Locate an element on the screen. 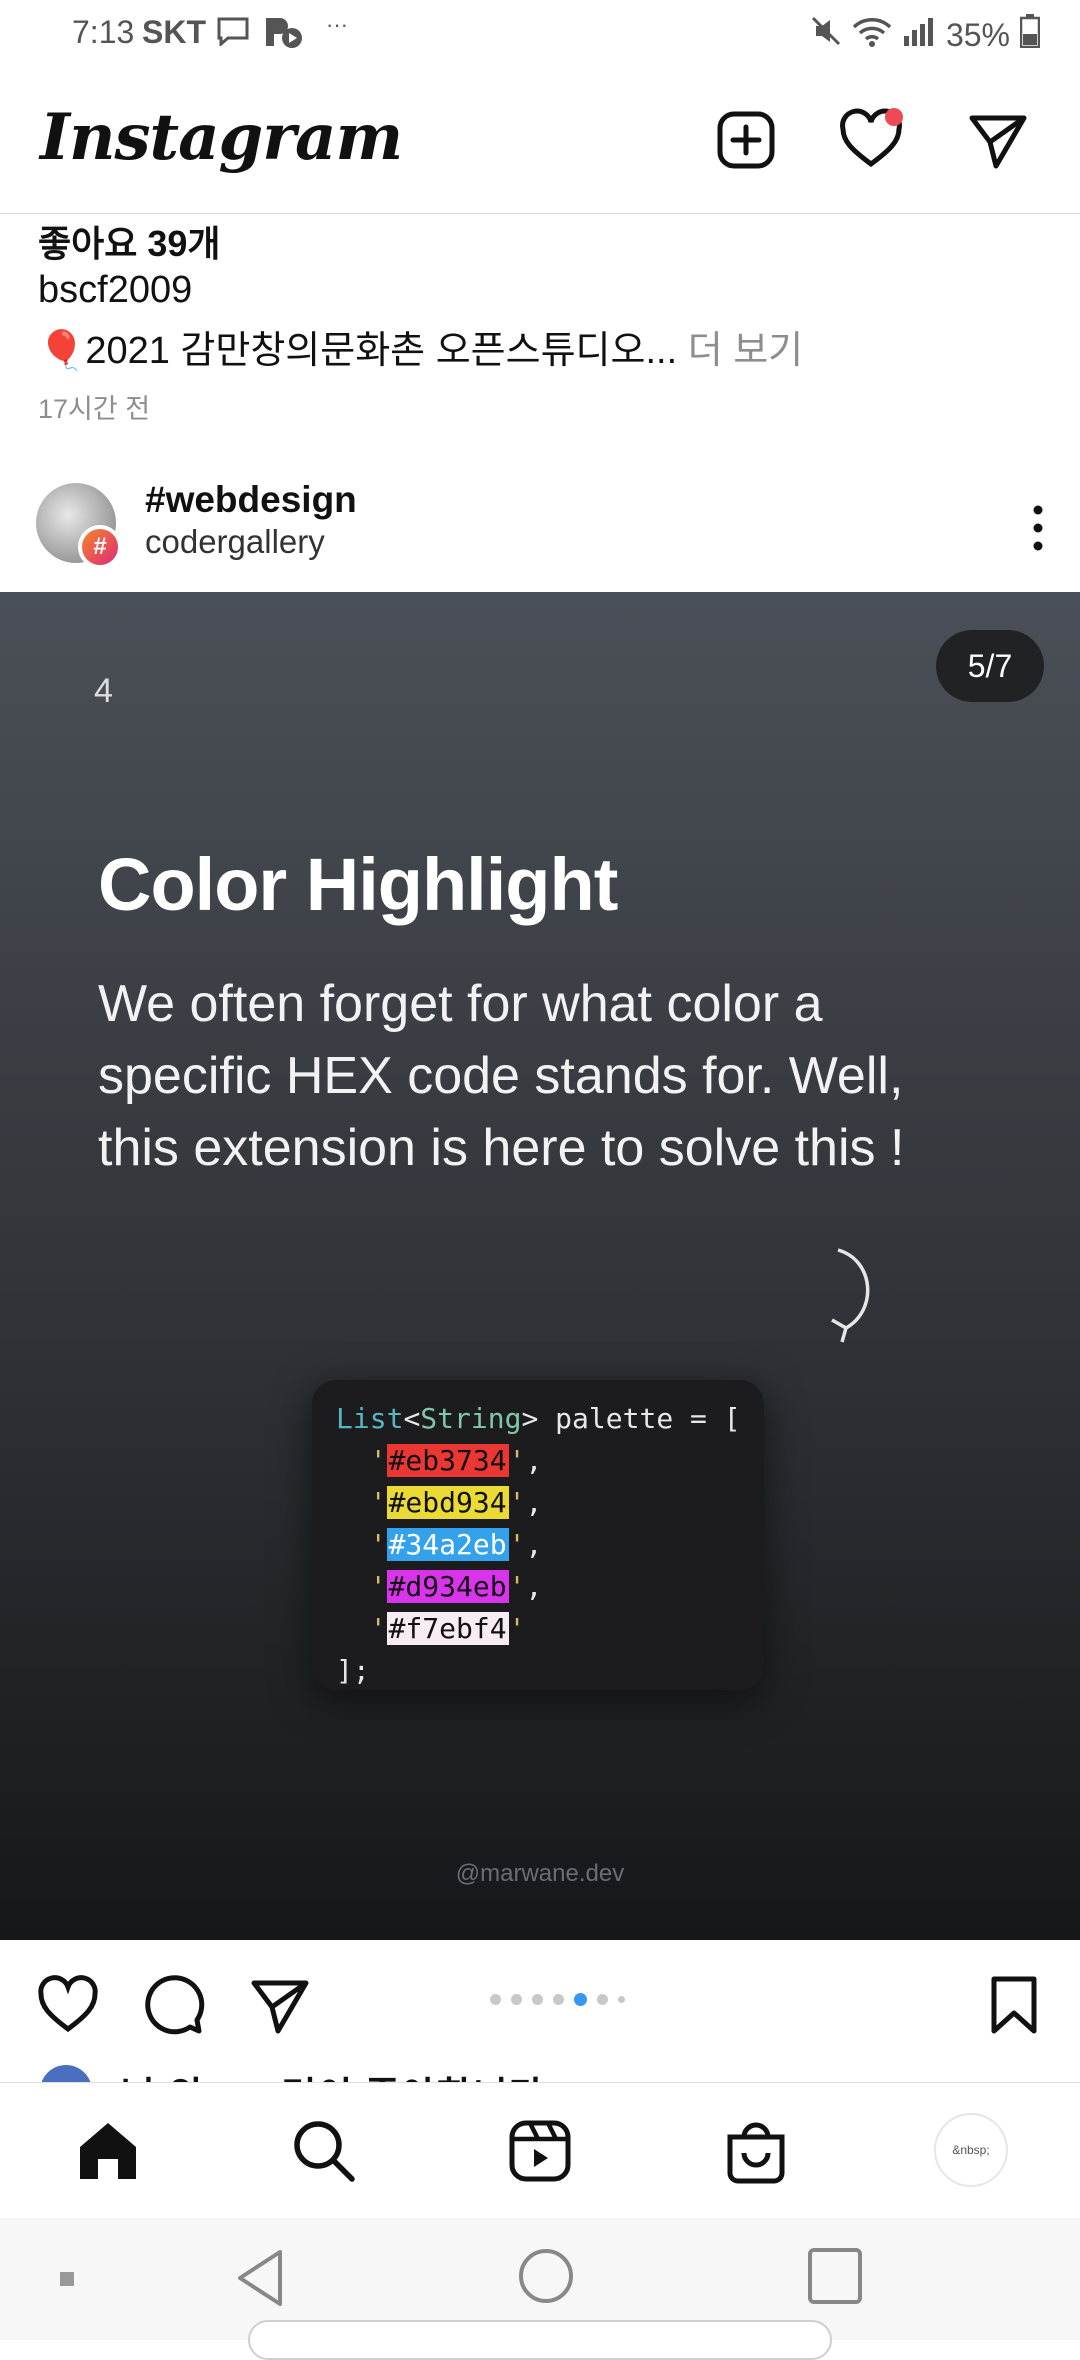  wifi-icon is located at coordinates (872, 35).